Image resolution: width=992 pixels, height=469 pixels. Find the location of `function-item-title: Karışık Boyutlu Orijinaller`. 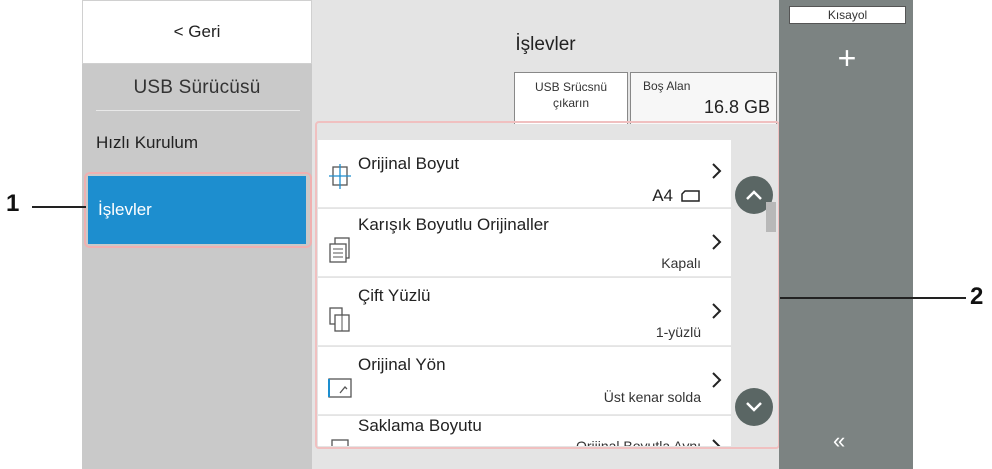

function-item-title: Karışık Boyutlu Orijinaller is located at coordinates (453, 224).